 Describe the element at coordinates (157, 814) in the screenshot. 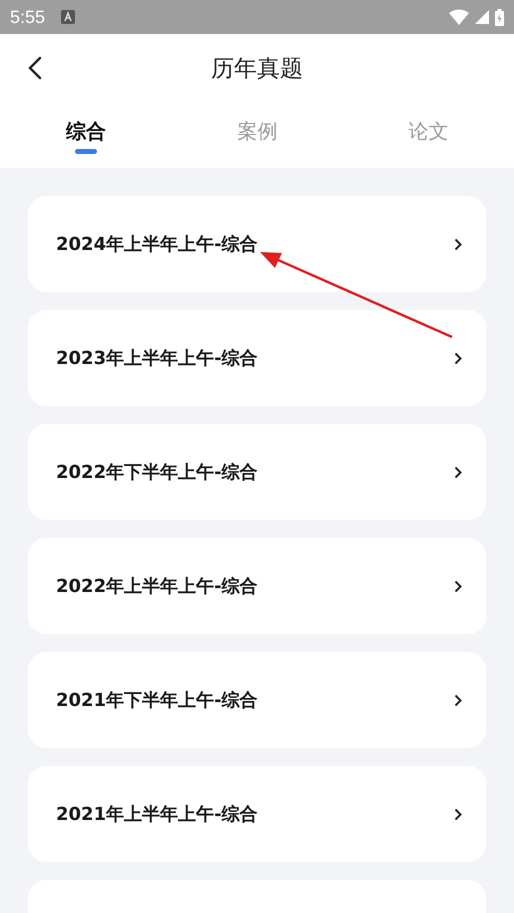

I see `exam-title: 2021年上半年上午-综合` at that location.